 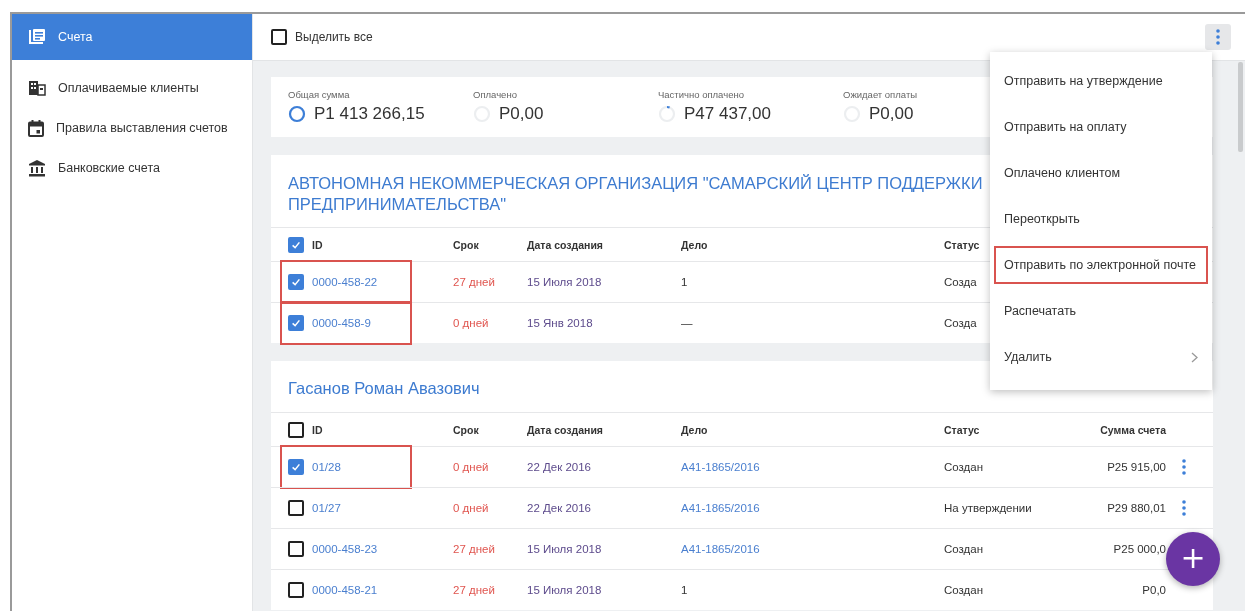 I want to click on invoice-id-link: 01/27, so click(x=326, y=508).